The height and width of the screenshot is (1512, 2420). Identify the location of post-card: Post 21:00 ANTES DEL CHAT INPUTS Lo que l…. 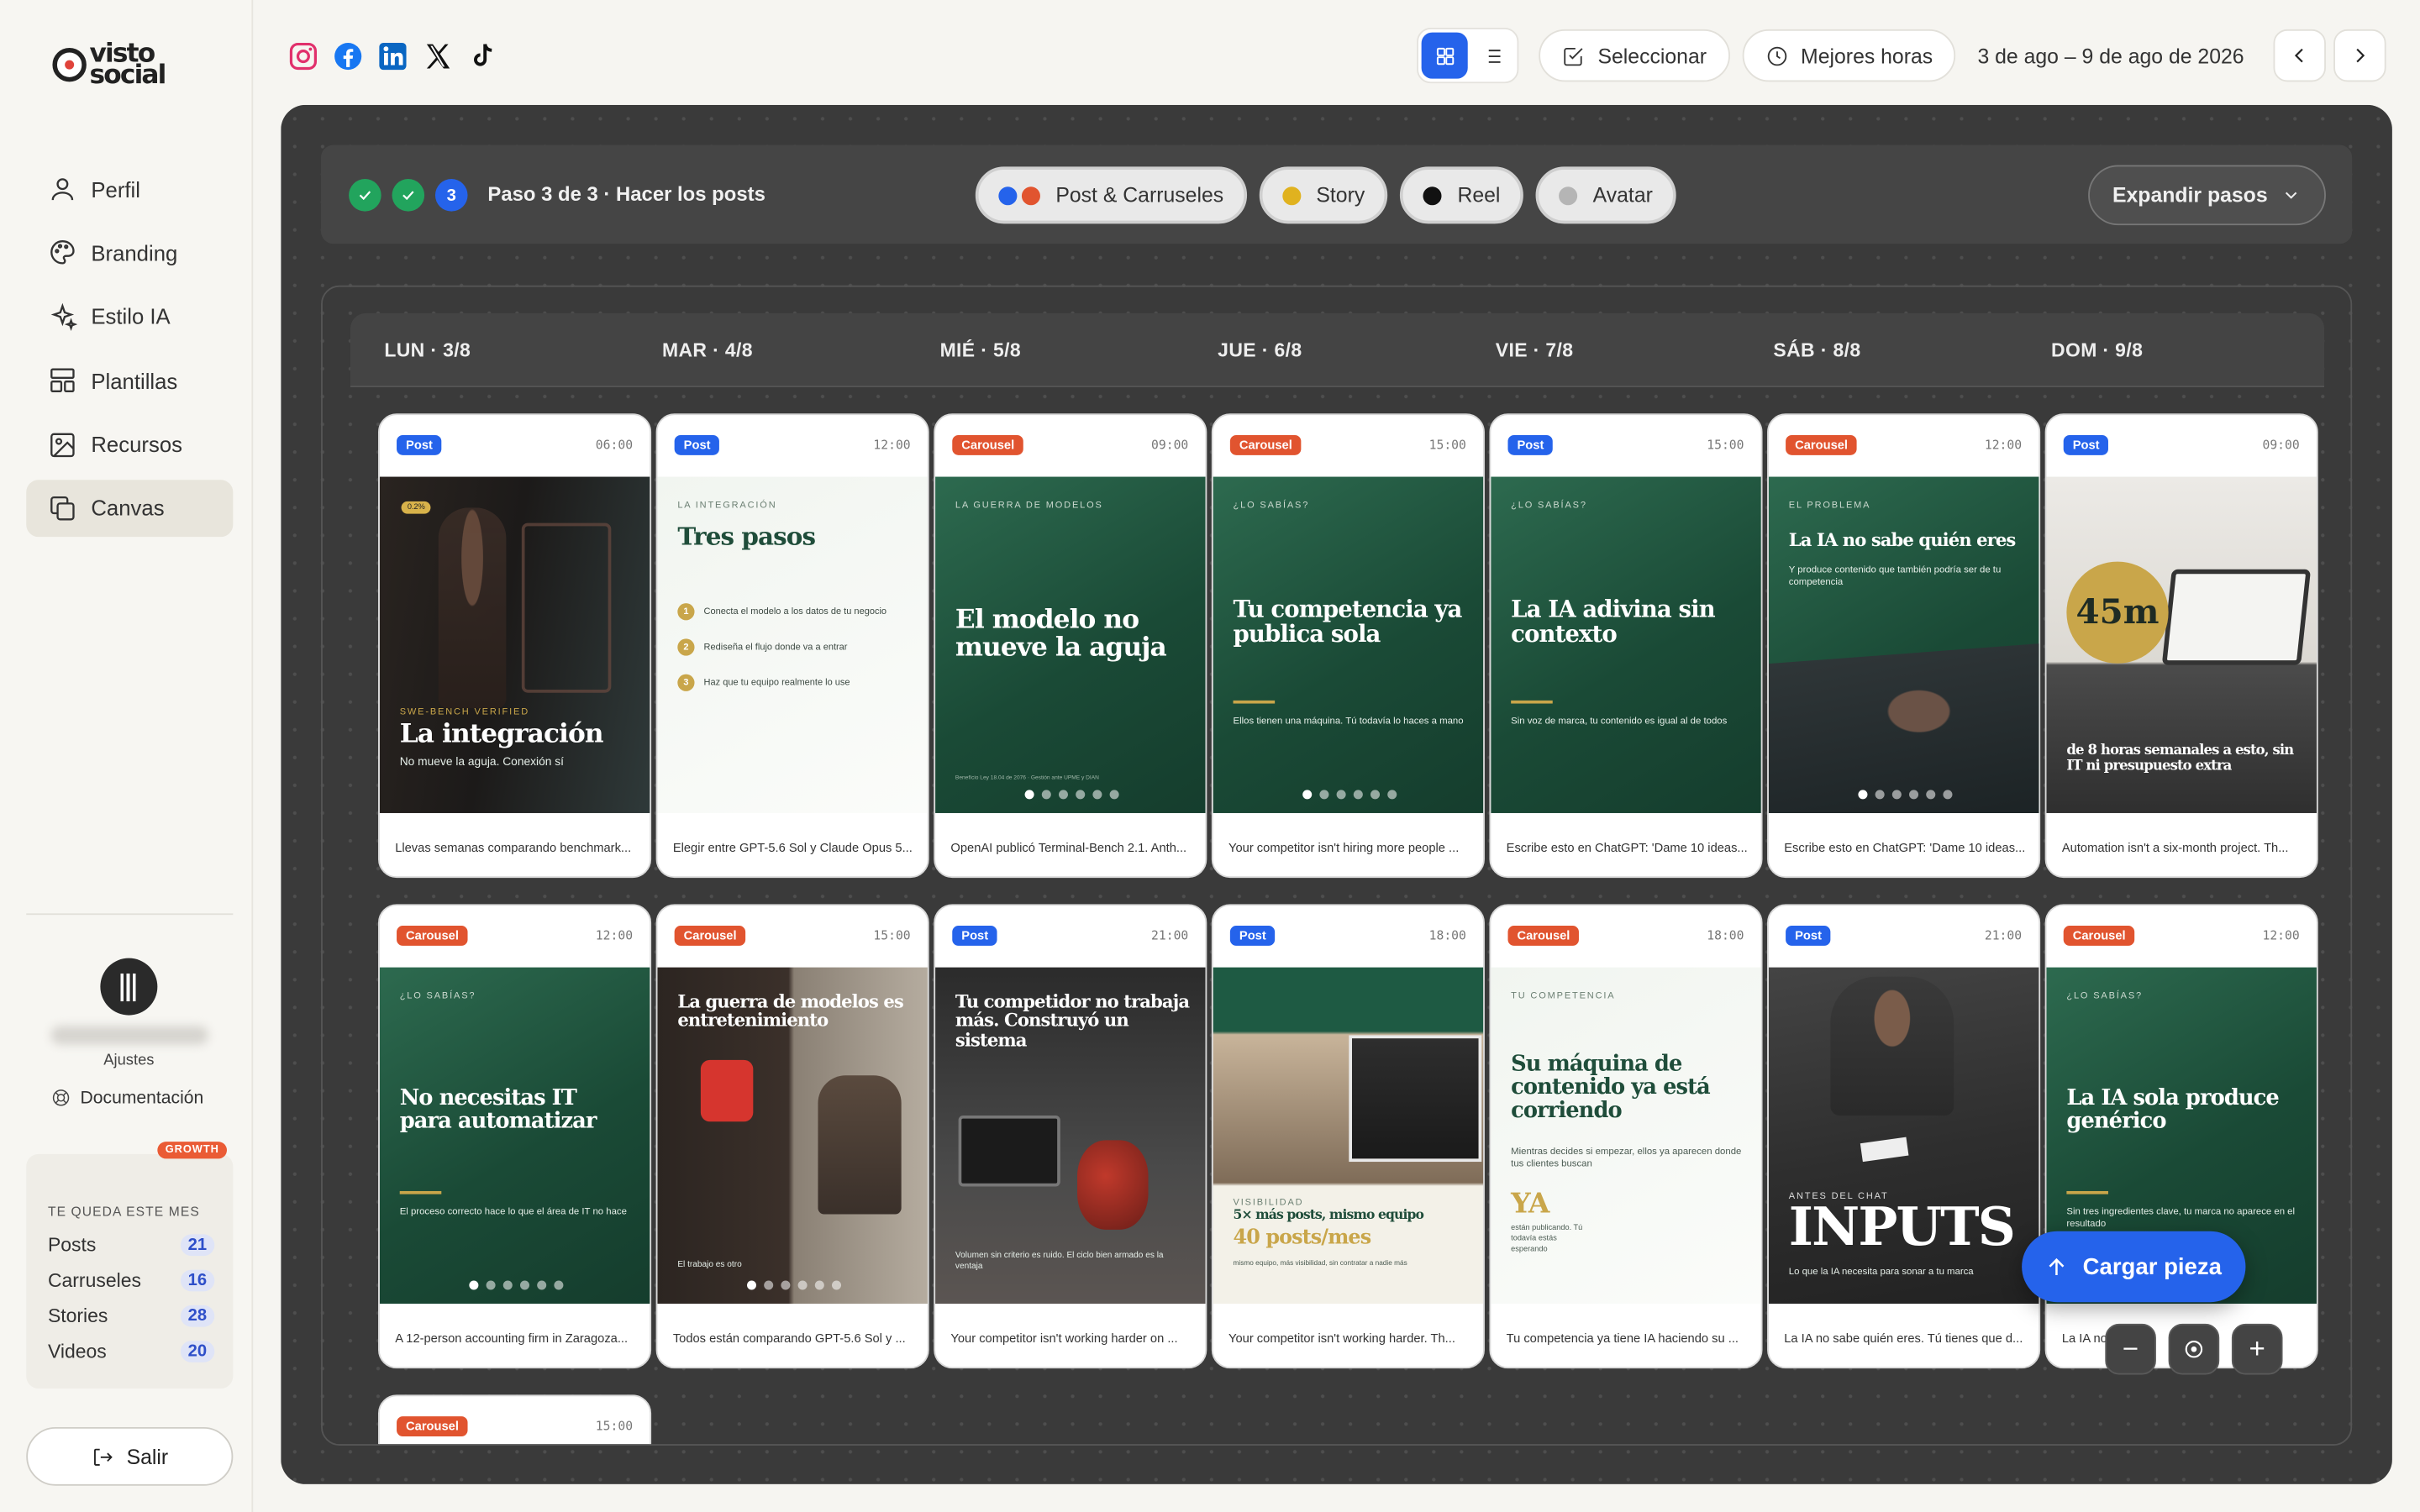
(1904, 1136).